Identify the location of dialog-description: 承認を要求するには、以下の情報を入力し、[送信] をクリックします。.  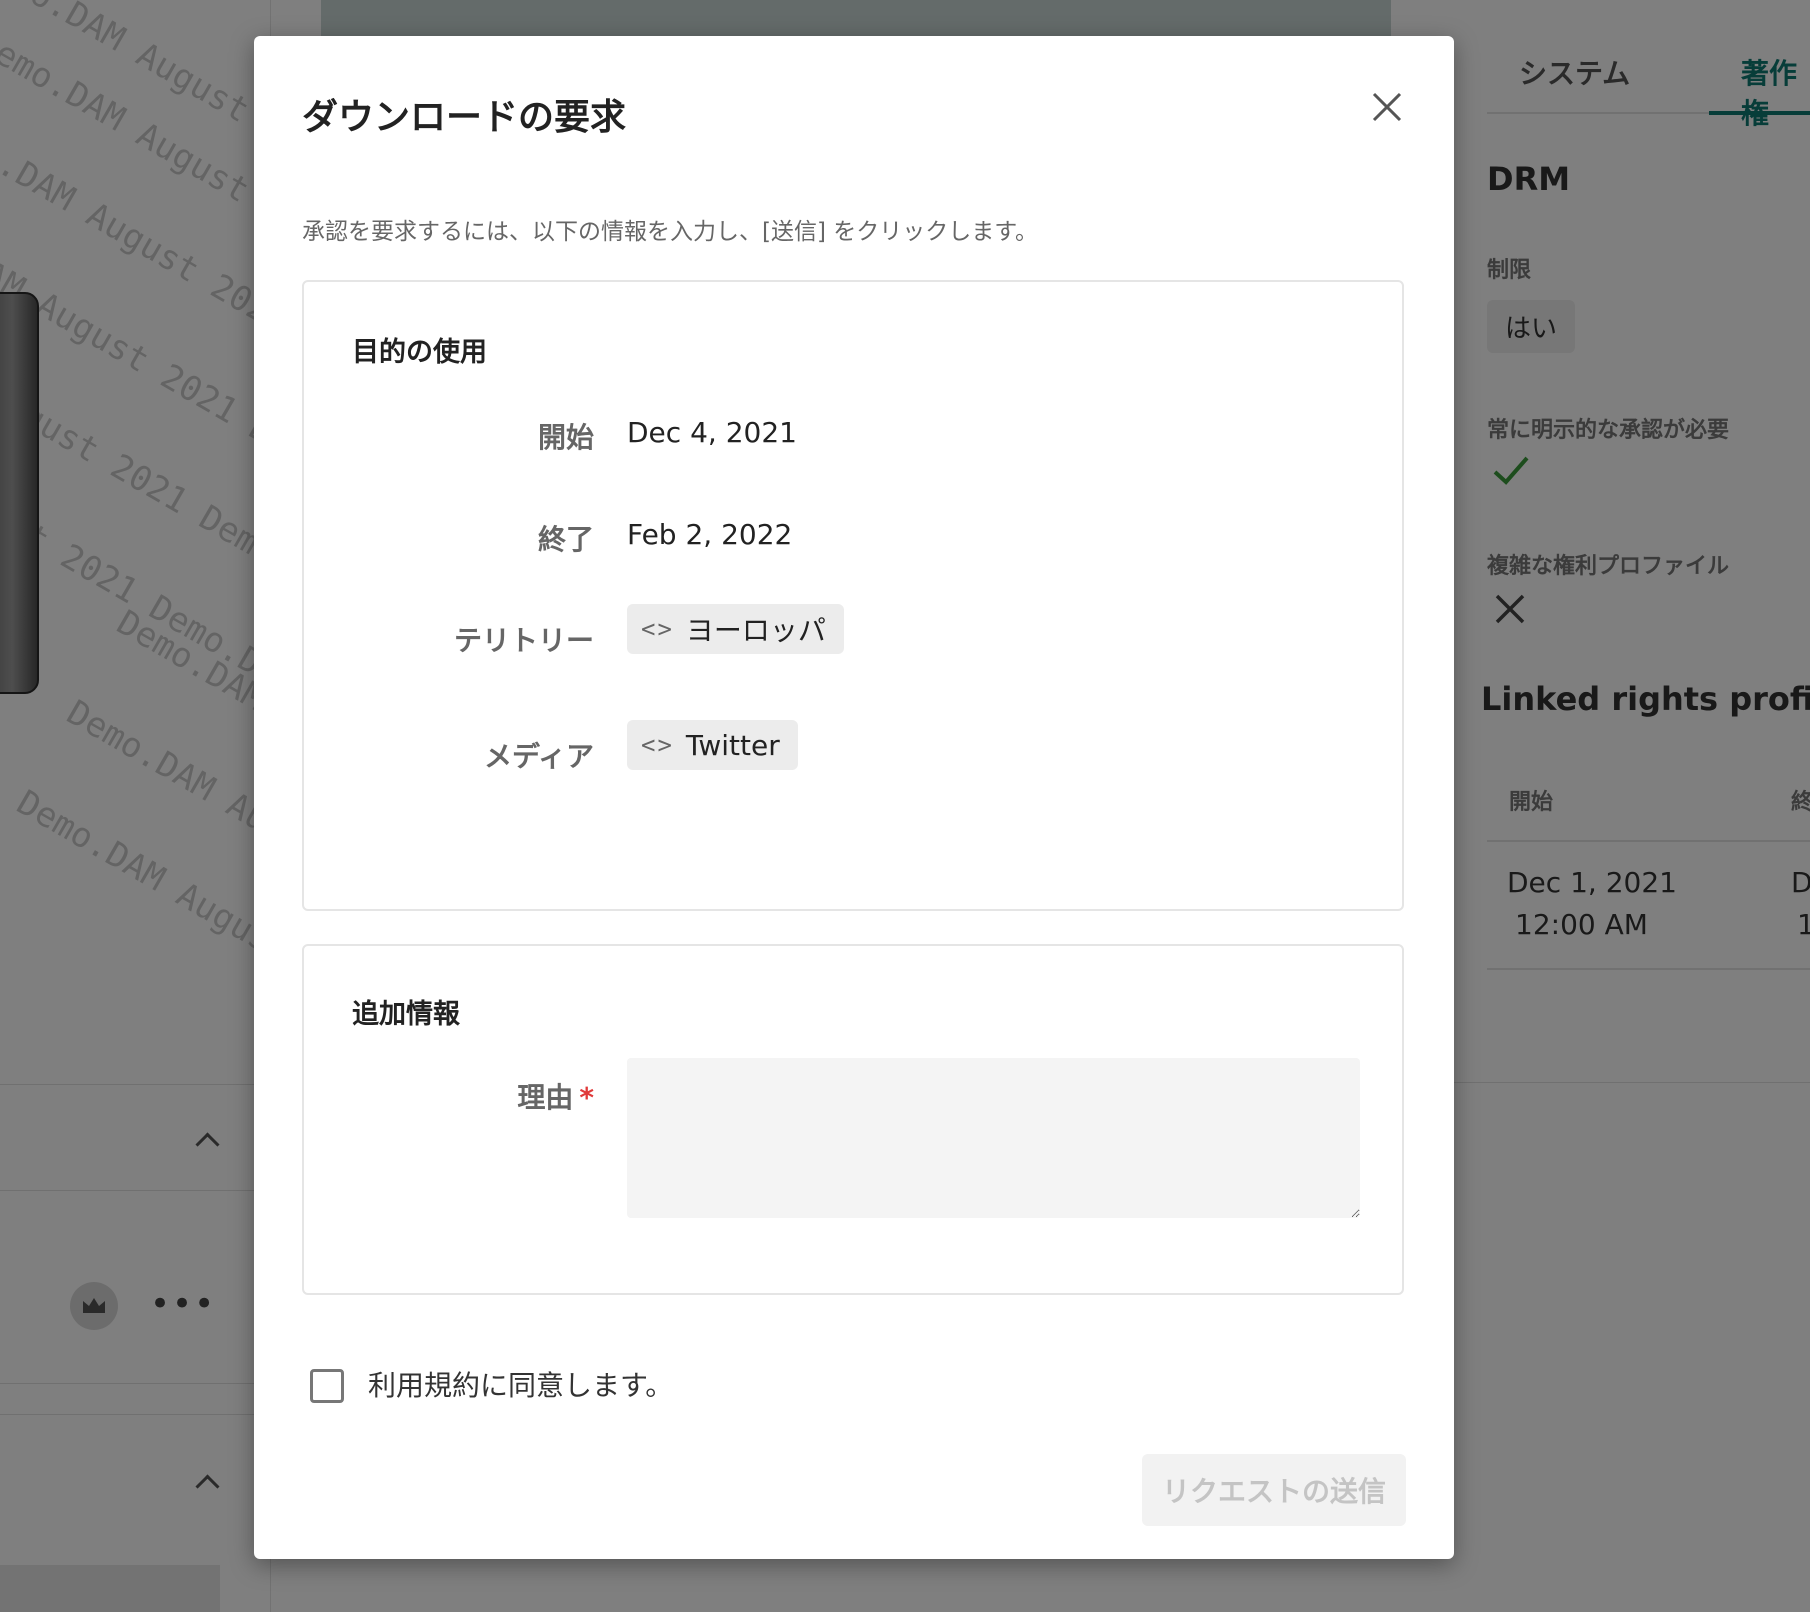
(670, 232).